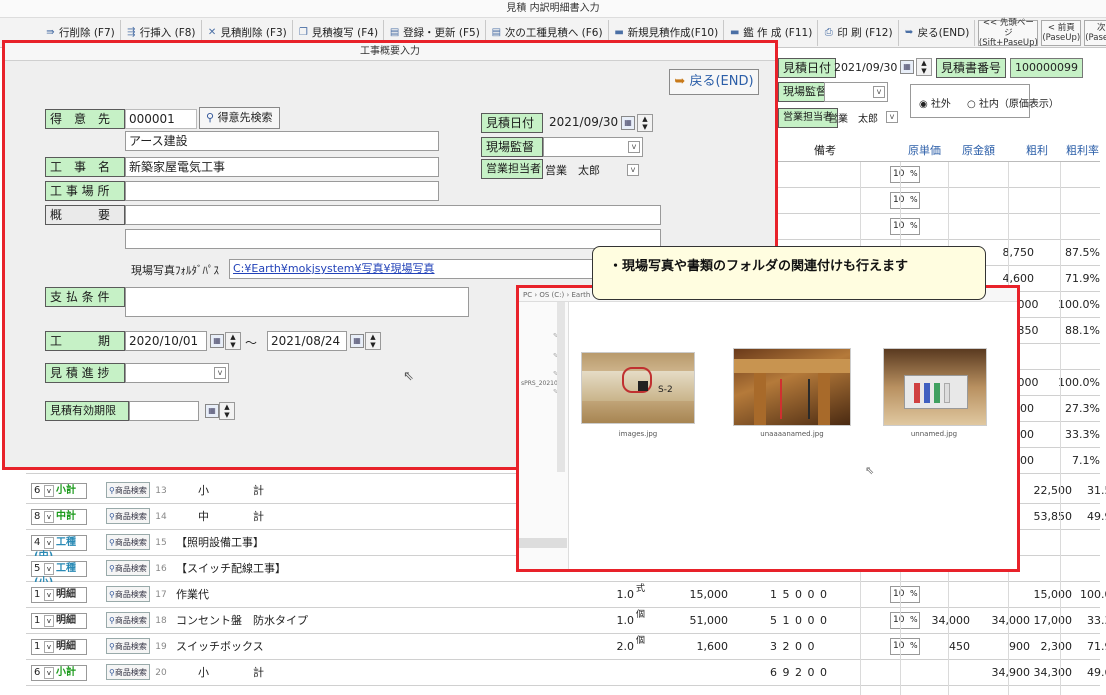 This screenshot has width=1106, height=695. I want to click on next-icon: ▤, so click(496, 32).